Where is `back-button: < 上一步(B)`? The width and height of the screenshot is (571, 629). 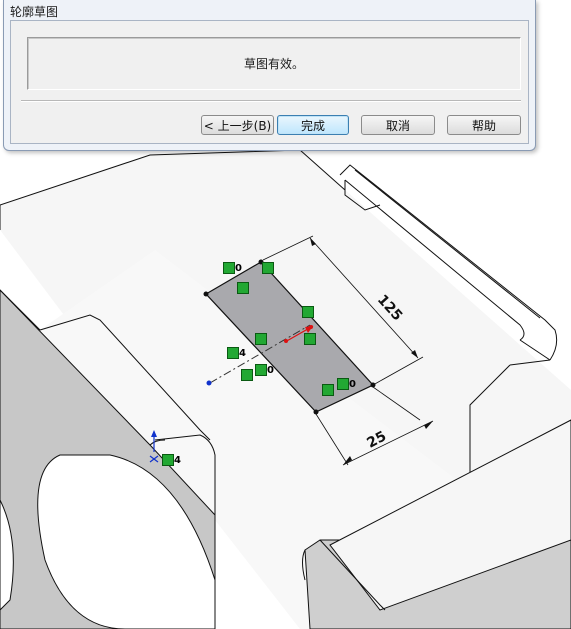 back-button: < 上一步(B) is located at coordinates (237, 125).